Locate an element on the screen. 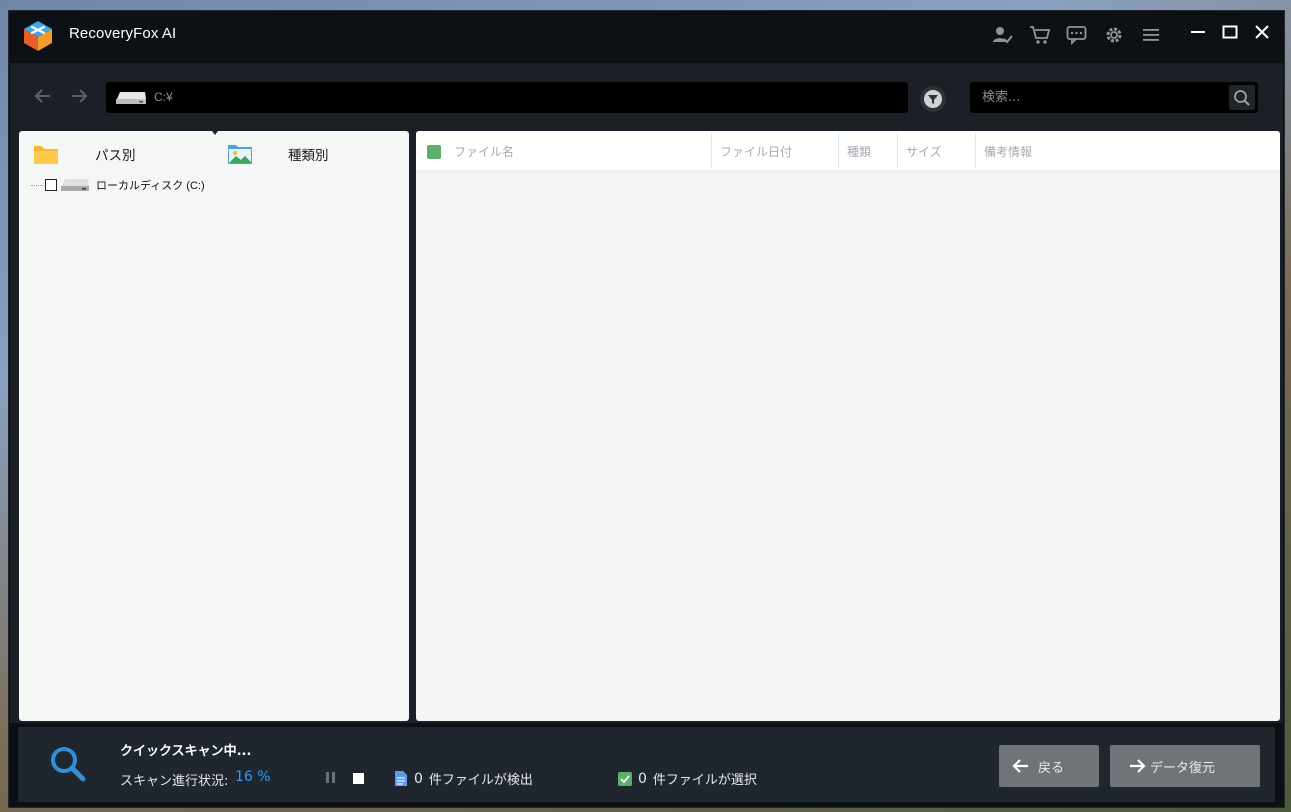 Image resolution: width=1291 pixels, height=812 pixels. tree-item-checkbox is located at coordinates (51, 185).